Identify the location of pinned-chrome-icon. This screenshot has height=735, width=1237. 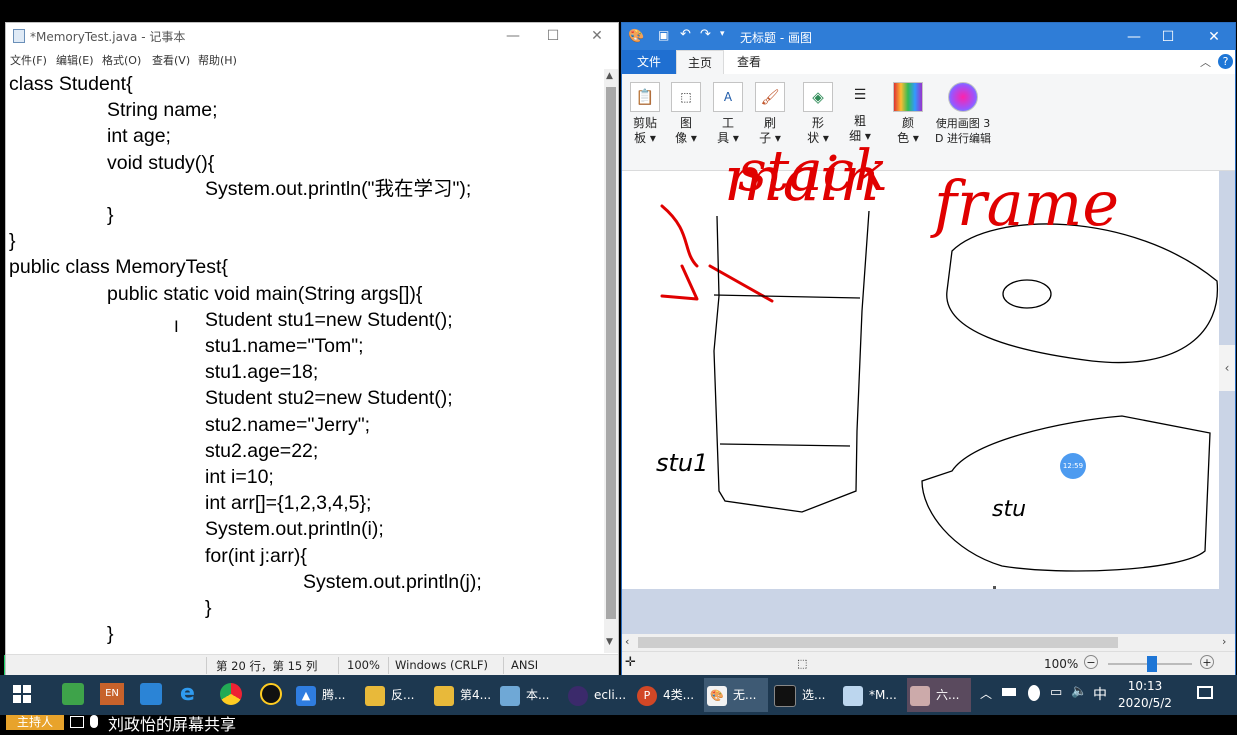
(231, 694).